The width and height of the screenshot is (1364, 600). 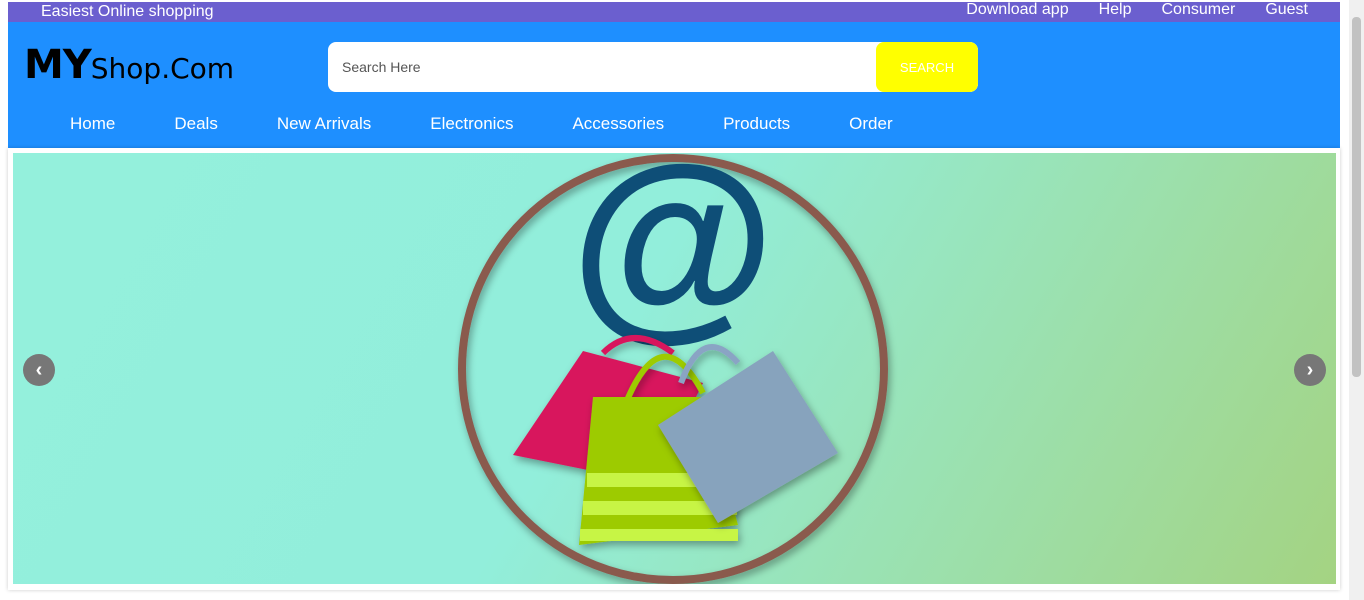 I want to click on carousel-prev-button: ‹, so click(x=39, y=370).